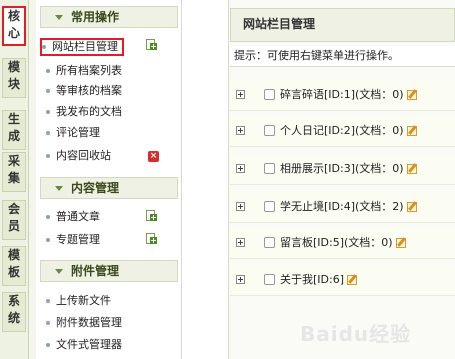  Describe the element at coordinates (151, 45) in the screenshot. I see `add-column-icon: +` at that location.